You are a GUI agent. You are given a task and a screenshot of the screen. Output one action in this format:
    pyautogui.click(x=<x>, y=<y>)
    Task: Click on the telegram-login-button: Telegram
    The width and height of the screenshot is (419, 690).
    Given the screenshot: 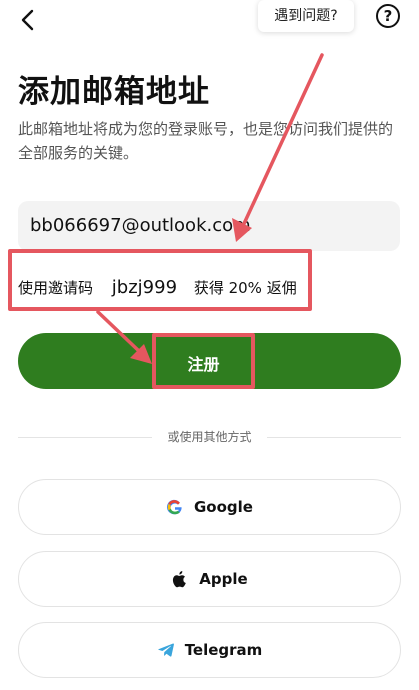 What is the action you would take?
    pyautogui.click(x=209, y=650)
    